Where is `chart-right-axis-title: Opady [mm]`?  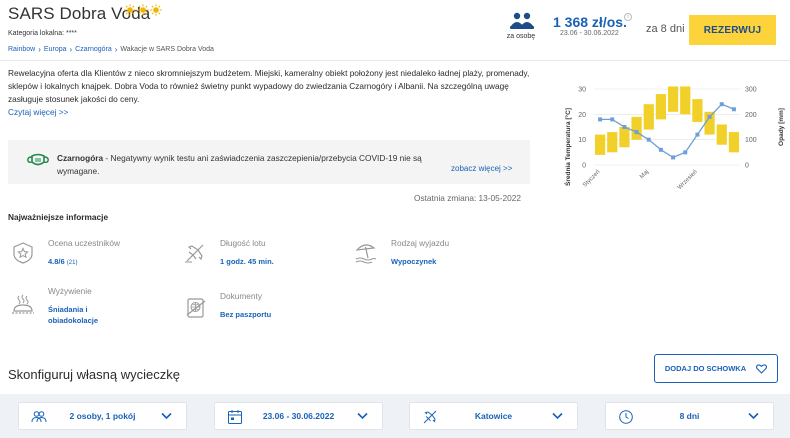 chart-right-axis-title: Opady [mm] is located at coordinates (781, 127).